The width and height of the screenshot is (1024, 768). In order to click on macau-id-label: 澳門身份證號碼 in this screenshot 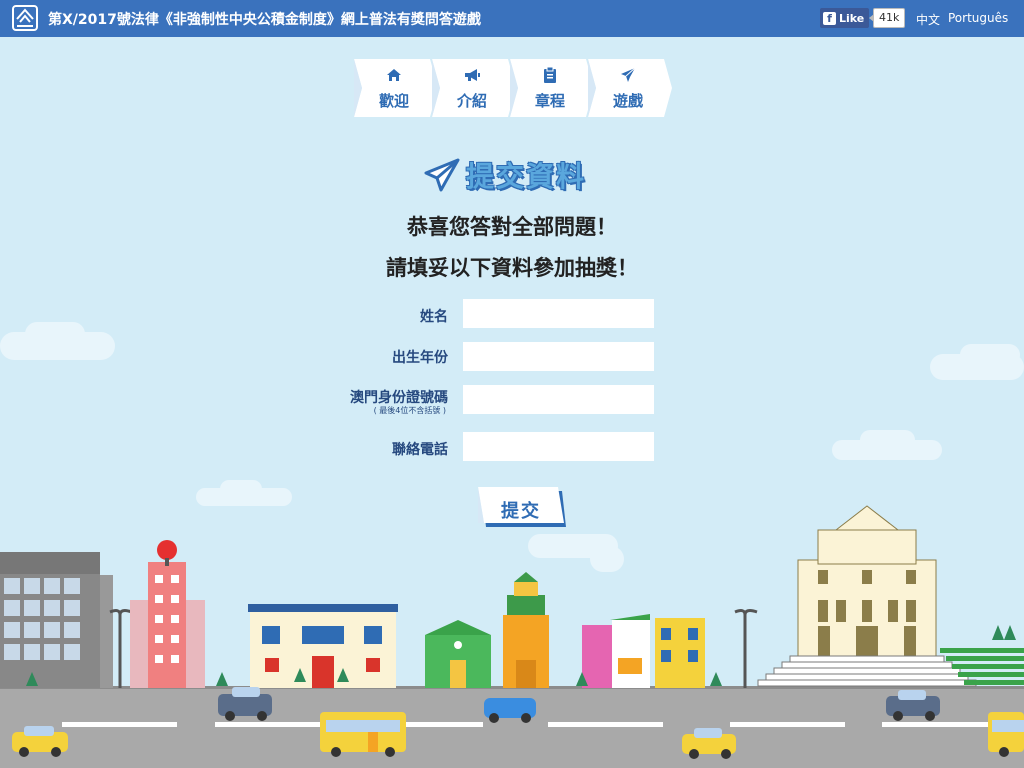, I will do `click(399, 398)`.